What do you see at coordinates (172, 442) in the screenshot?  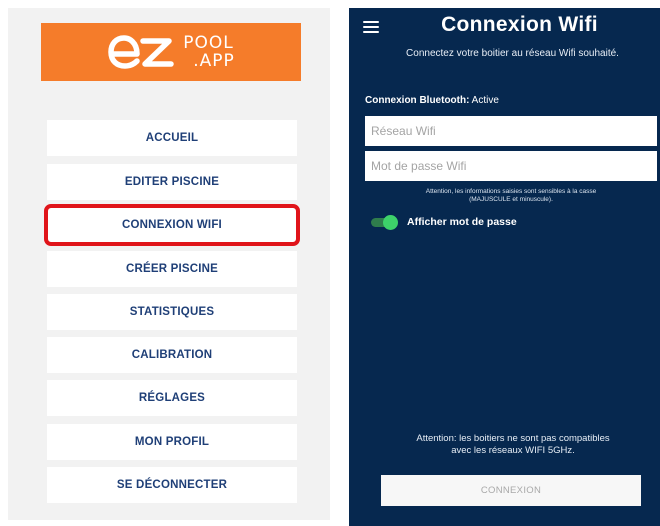 I see `menu-item-mon-profil: MON PROFIL` at bounding box center [172, 442].